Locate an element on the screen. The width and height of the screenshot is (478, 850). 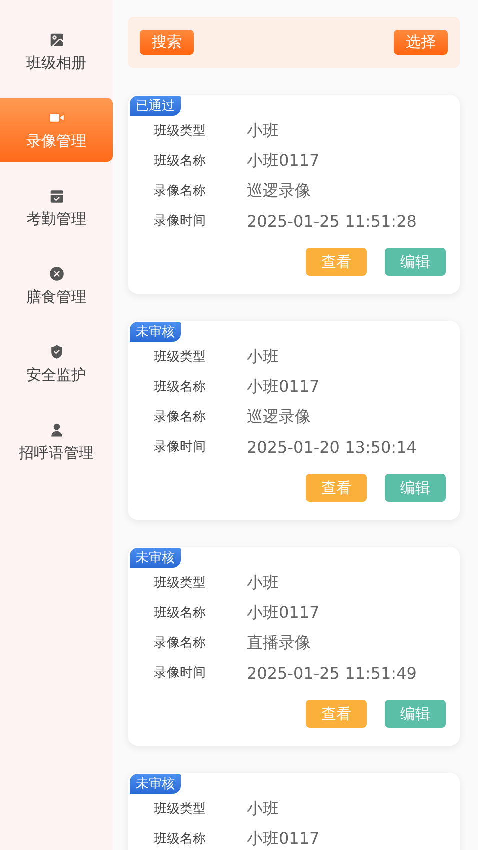
sidebar-label: 录像管理 is located at coordinates (56, 141).